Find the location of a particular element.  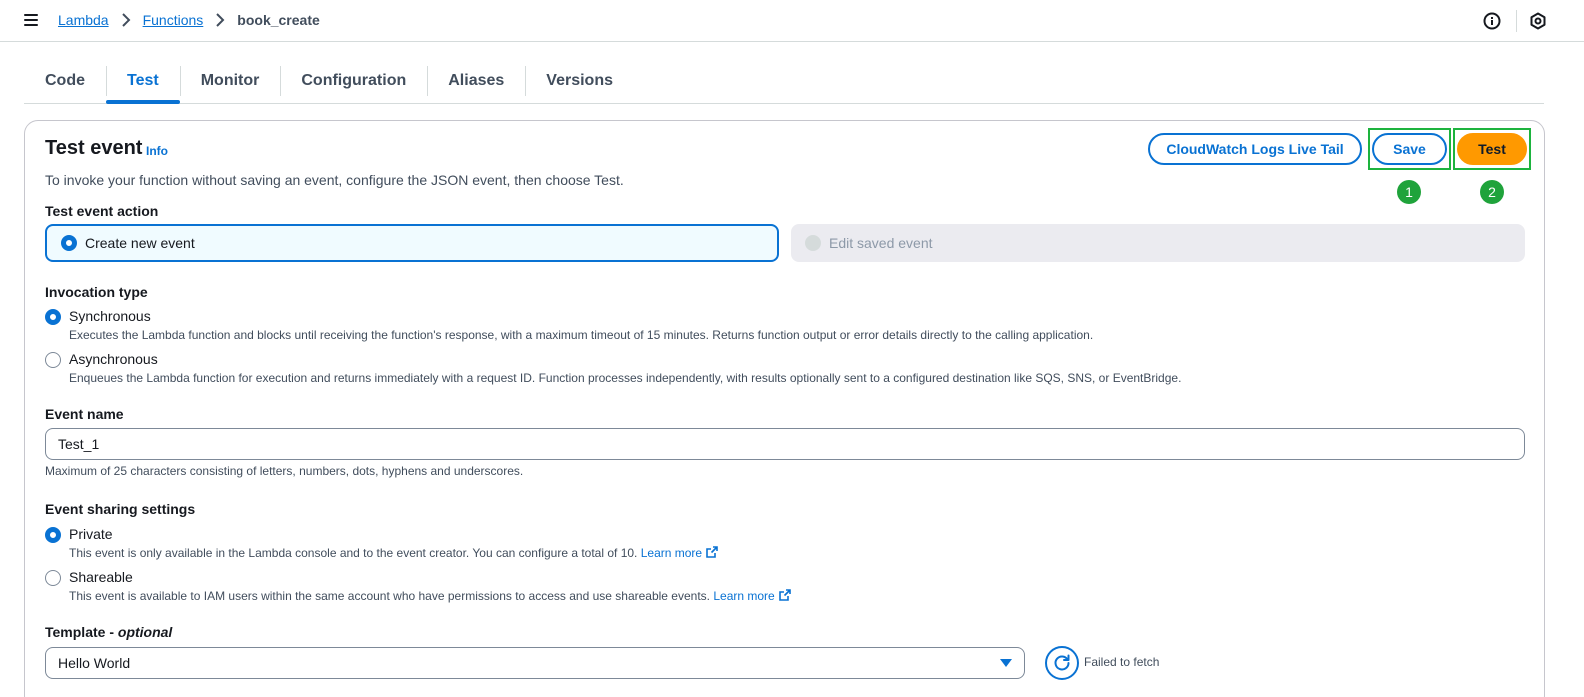

event-name-label: Event name is located at coordinates (84, 414).